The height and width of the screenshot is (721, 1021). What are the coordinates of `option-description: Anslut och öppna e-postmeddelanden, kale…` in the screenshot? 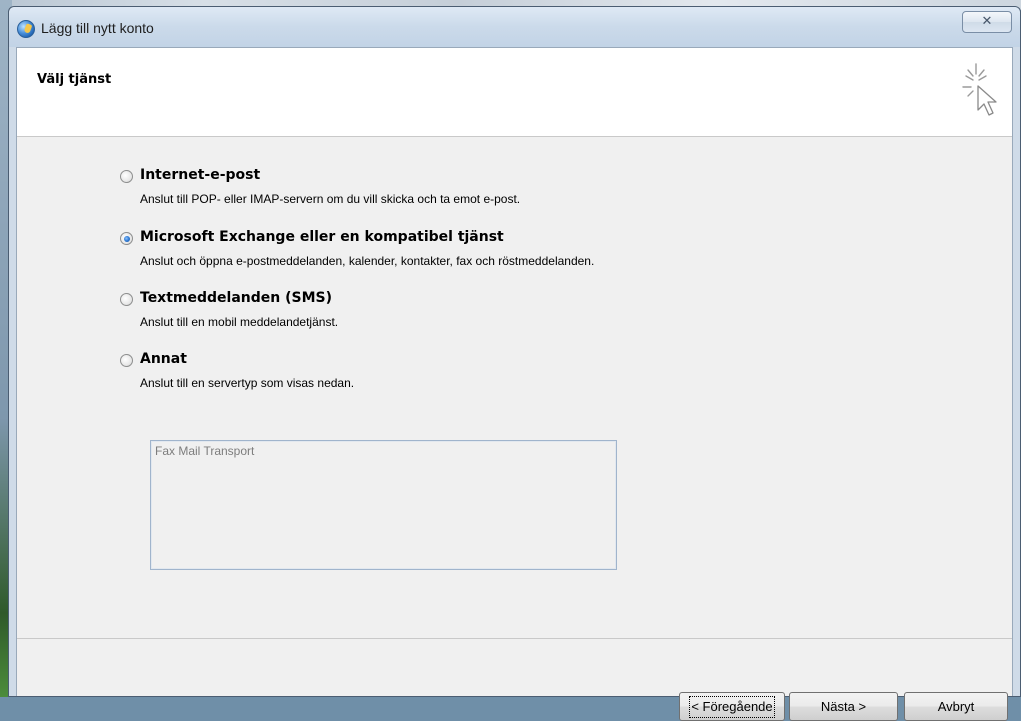 It's located at (367, 261).